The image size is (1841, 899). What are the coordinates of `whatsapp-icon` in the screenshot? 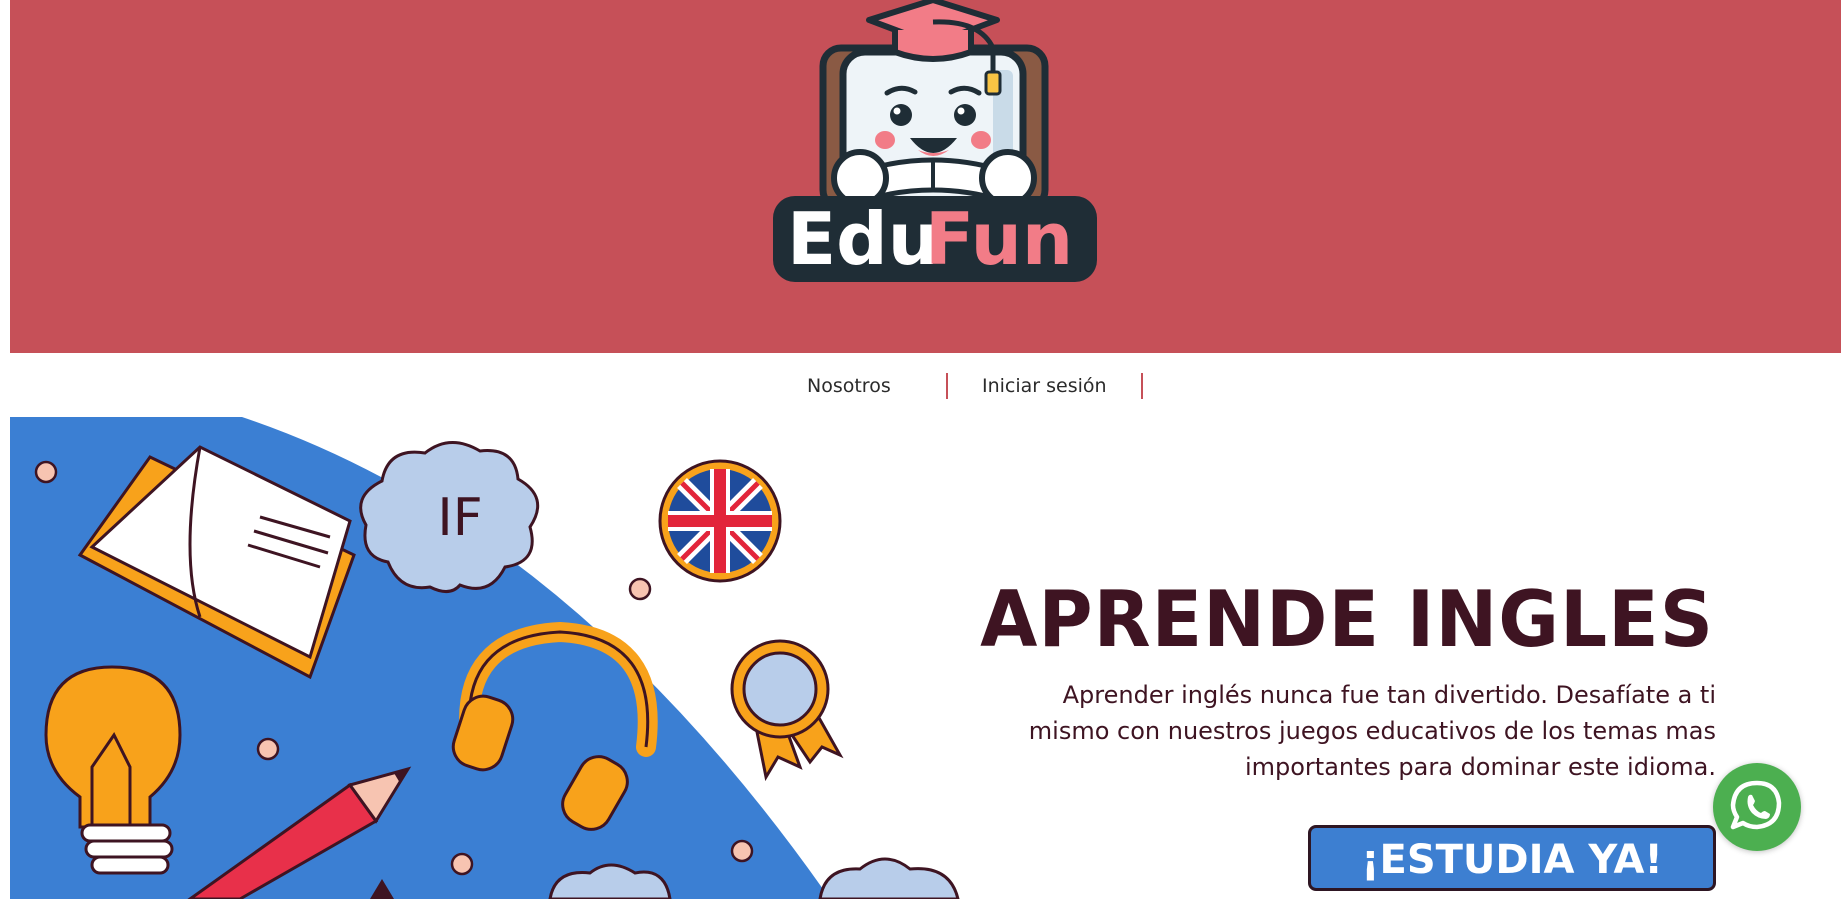 It's located at (1756, 805).